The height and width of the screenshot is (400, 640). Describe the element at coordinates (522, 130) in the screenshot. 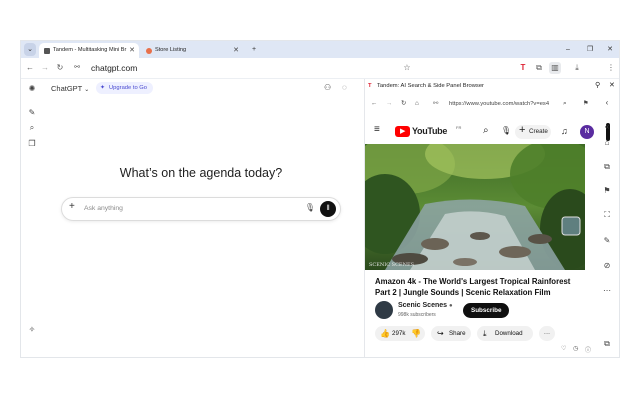

I see `plus-icon: +` at that location.